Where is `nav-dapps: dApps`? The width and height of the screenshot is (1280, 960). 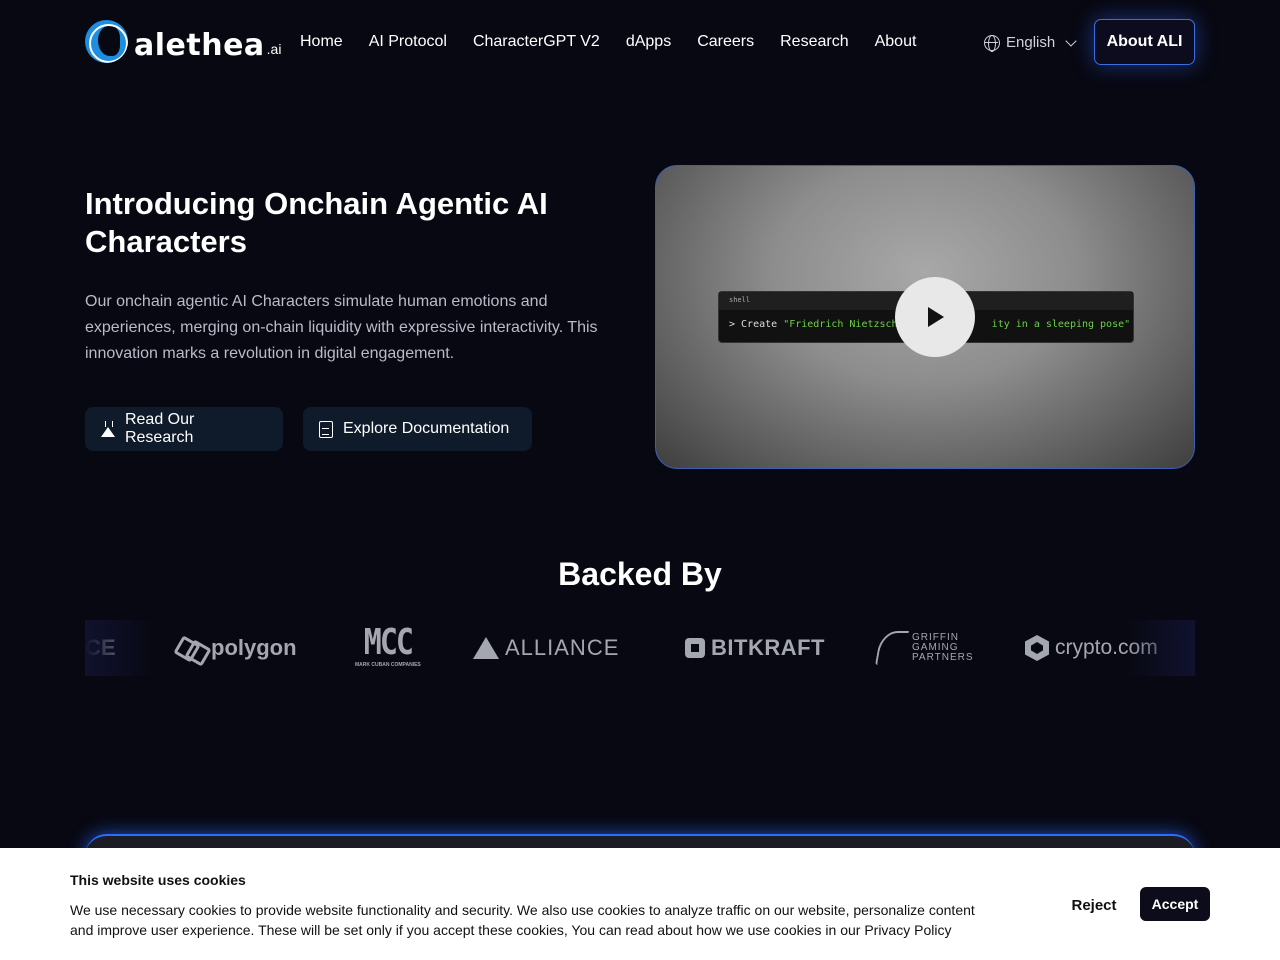
nav-dapps: dApps is located at coordinates (648, 42).